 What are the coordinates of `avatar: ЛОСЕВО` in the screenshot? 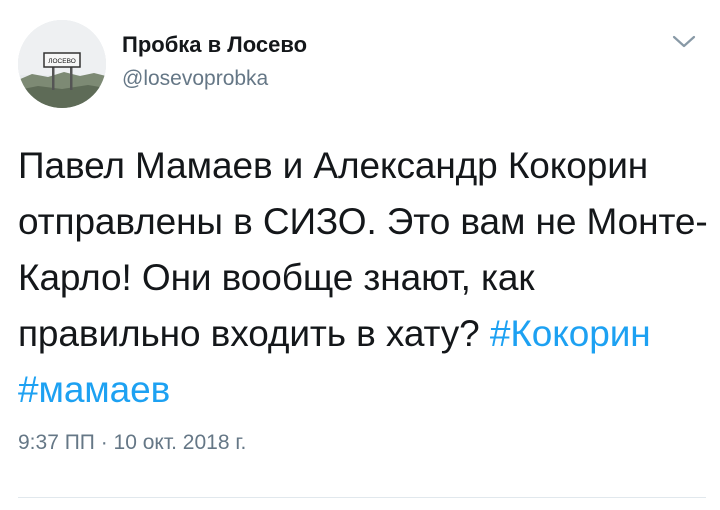 It's located at (62, 64).